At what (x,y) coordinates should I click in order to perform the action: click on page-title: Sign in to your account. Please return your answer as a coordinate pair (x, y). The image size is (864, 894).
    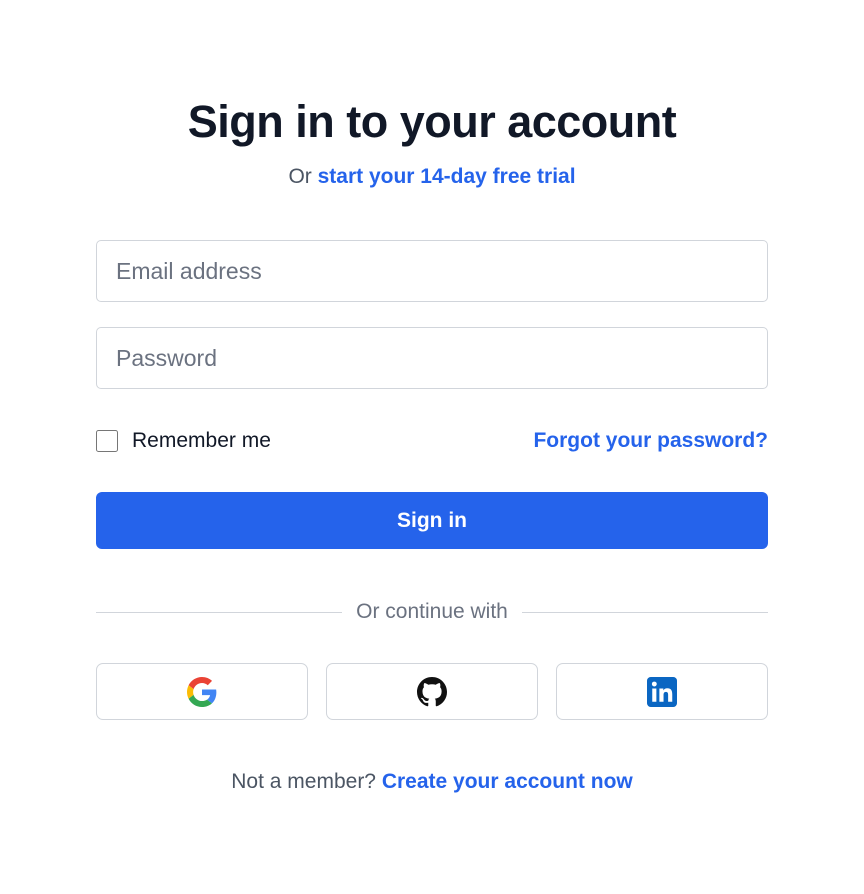
    Looking at the image, I should click on (432, 121).